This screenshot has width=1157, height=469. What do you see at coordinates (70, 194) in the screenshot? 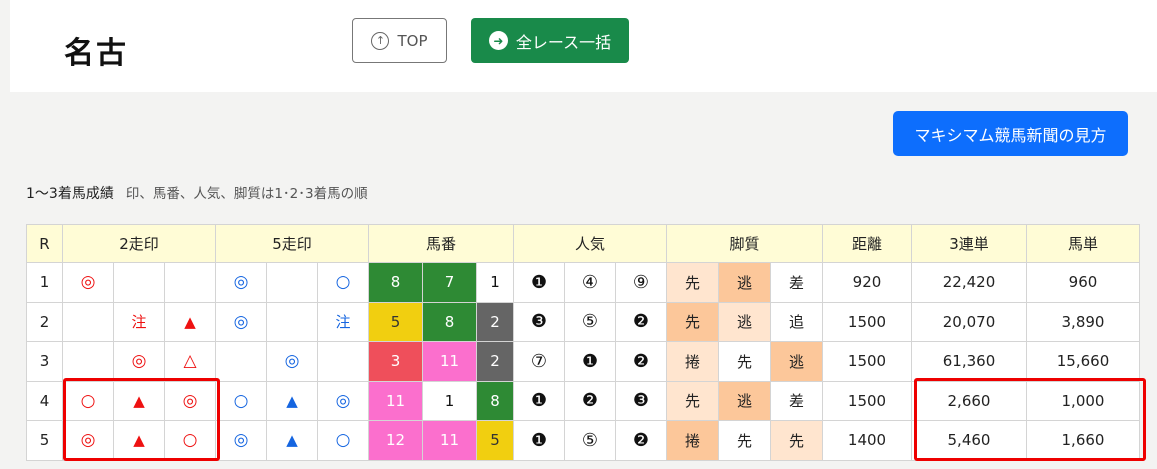
I see `results-note-title: 1〜3着馬成績` at bounding box center [70, 194].